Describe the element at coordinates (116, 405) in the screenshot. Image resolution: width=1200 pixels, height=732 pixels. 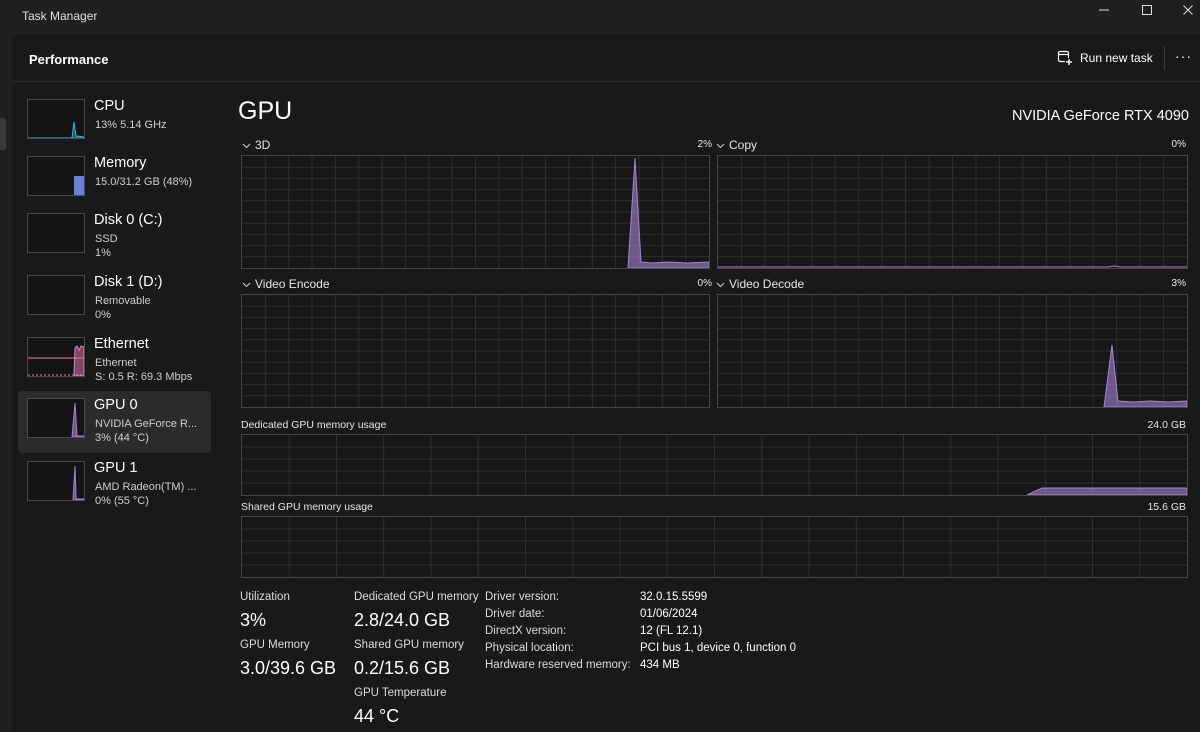
I see `sidebar-item-label: GPU 0` at that location.